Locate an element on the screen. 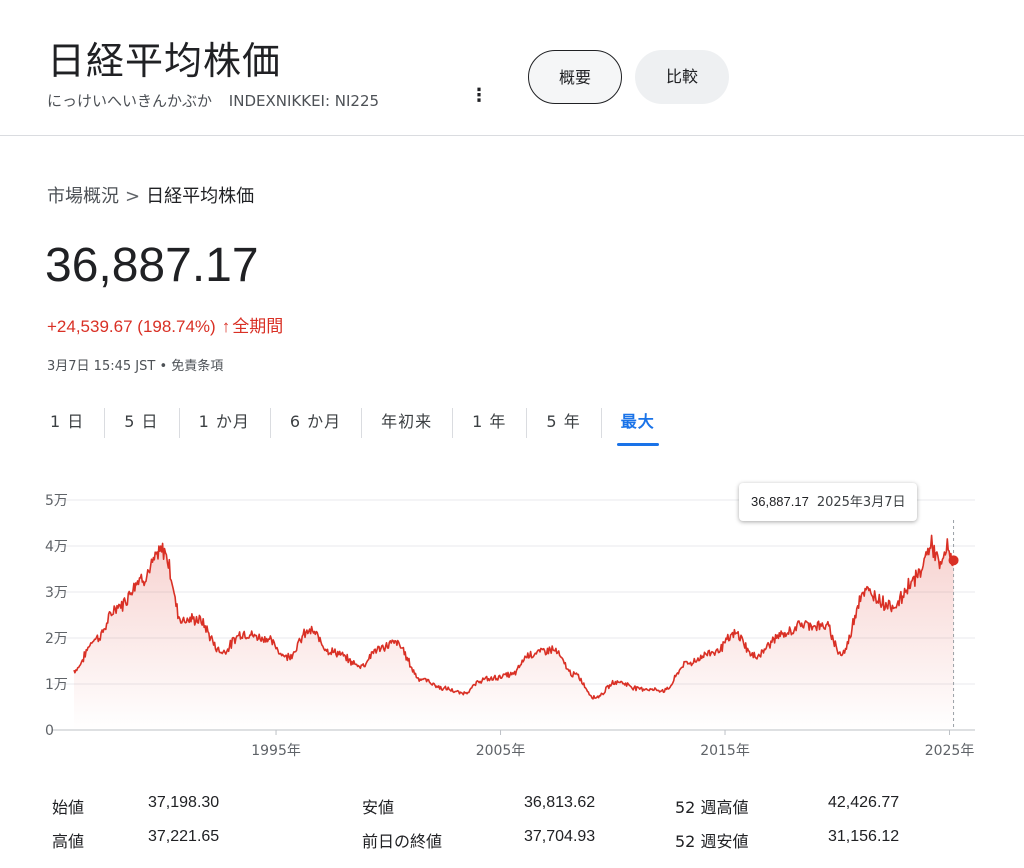  range-ytd: 年初来 is located at coordinates (406, 422).